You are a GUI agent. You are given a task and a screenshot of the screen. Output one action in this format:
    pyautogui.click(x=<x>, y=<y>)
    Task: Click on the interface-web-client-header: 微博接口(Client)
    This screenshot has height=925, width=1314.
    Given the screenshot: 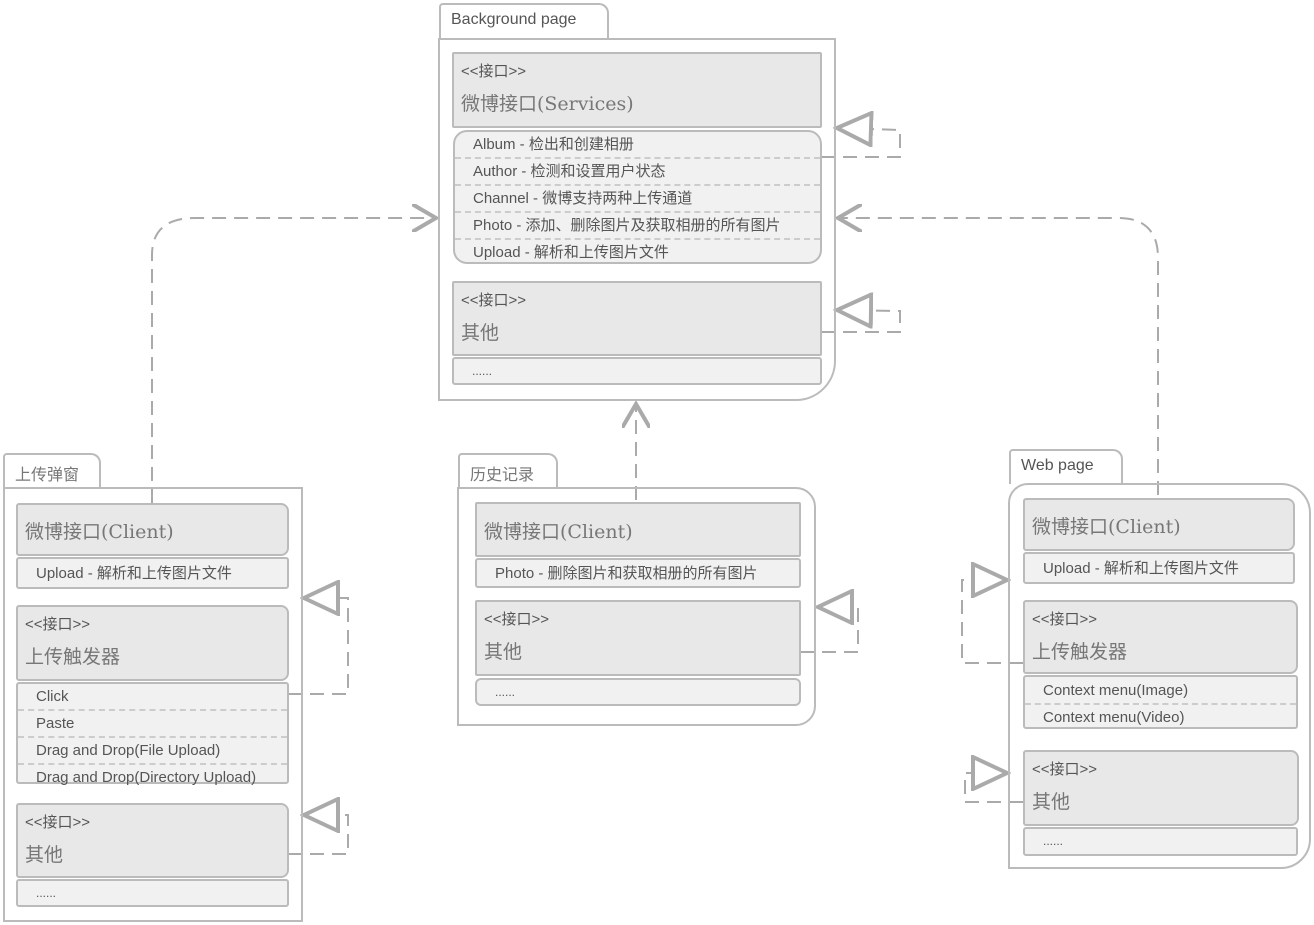 What is the action you would take?
    pyautogui.click(x=1159, y=524)
    